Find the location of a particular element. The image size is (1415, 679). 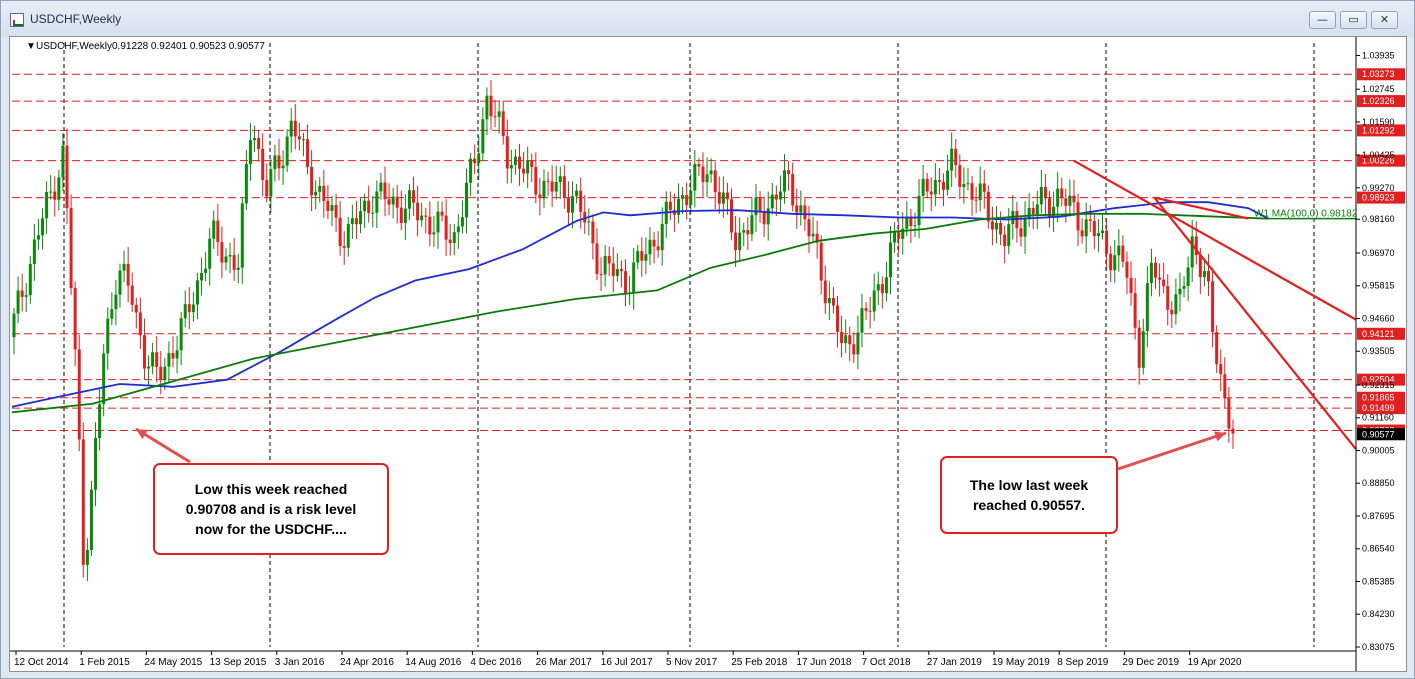

symbol-label: USDCHF,Weekly is located at coordinates (74, 46).